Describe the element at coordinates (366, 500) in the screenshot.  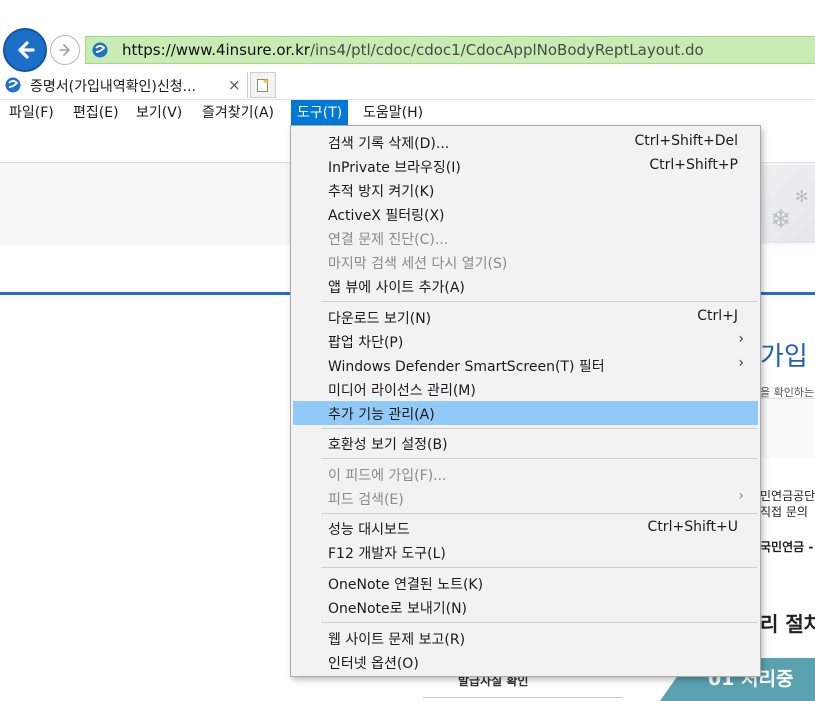
I see `menu-item-label: 피드 검색(E)` at that location.